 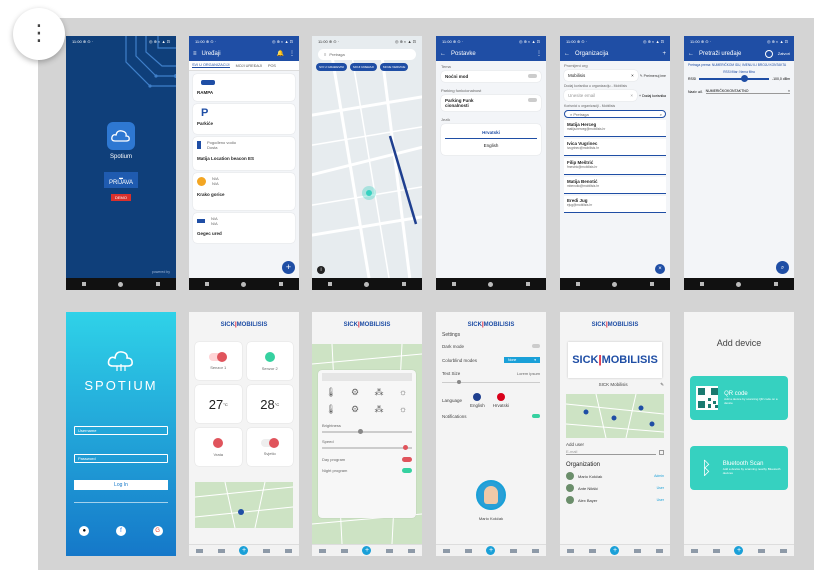 I want to click on temperature-widget: 28 °C, so click(x=269, y=404).